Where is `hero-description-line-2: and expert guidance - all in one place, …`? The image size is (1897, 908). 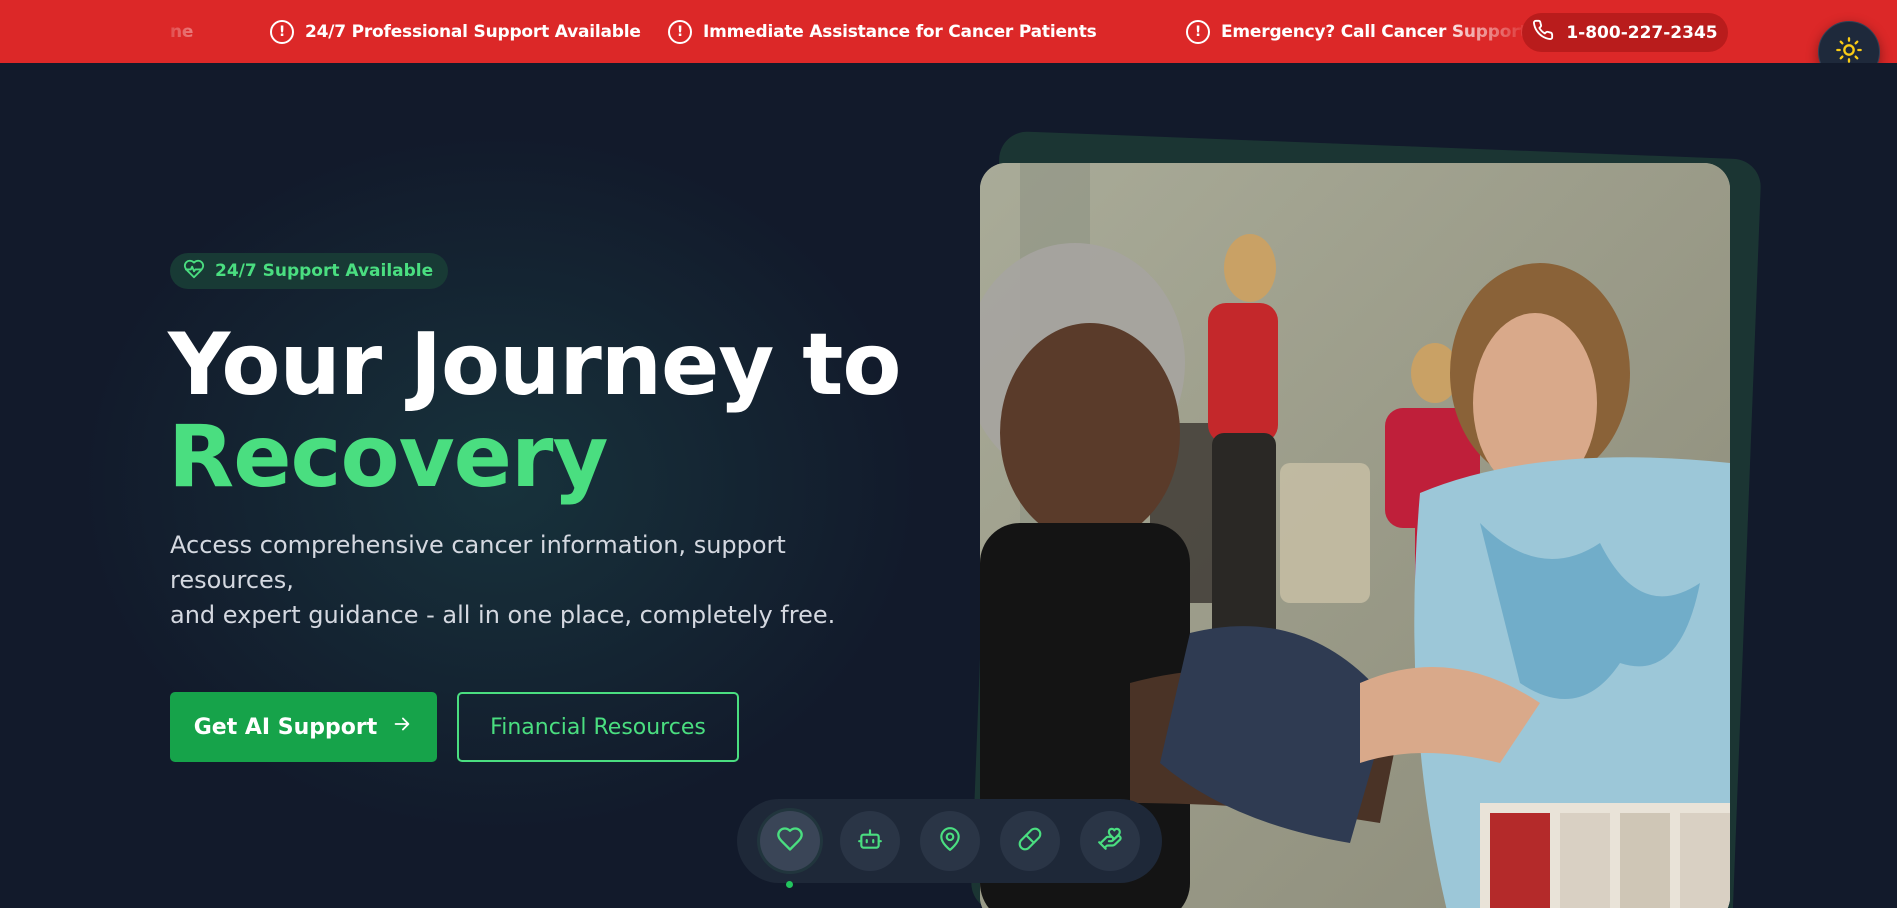
hero-description-line-2: and expert guidance - all in one place, … is located at coordinates (503, 615).